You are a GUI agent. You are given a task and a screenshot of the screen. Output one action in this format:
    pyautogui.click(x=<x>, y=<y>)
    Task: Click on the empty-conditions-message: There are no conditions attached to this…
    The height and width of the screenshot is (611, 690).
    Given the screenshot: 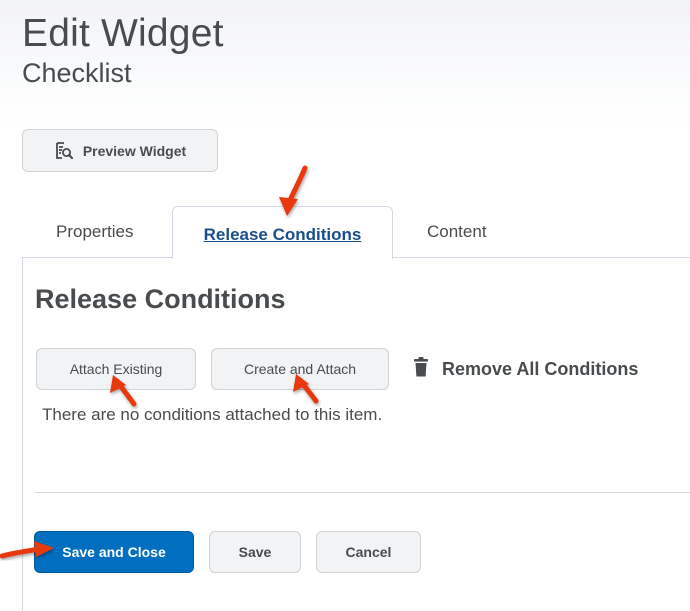 What is the action you would take?
    pyautogui.click(x=212, y=414)
    